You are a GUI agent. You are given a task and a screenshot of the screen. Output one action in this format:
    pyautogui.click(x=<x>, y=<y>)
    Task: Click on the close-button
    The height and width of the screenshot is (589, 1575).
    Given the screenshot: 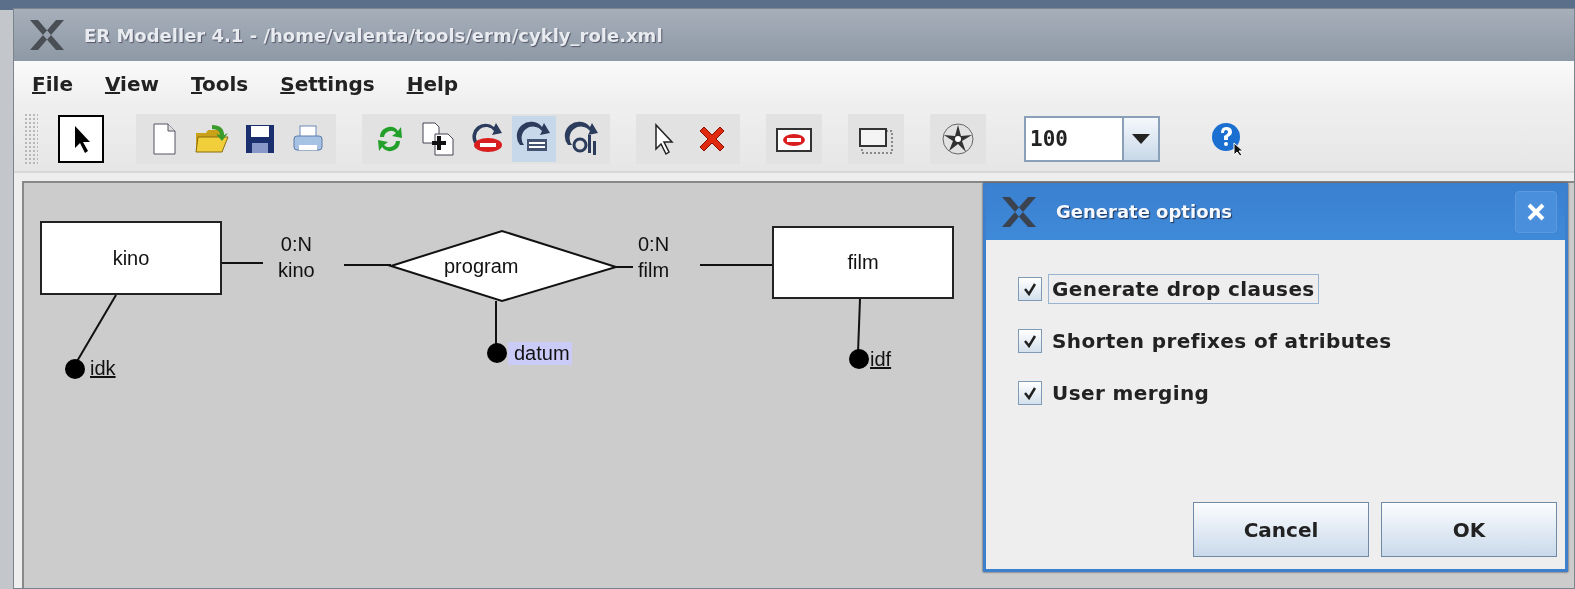 What is the action you would take?
    pyautogui.click(x=1536, y=211)
    